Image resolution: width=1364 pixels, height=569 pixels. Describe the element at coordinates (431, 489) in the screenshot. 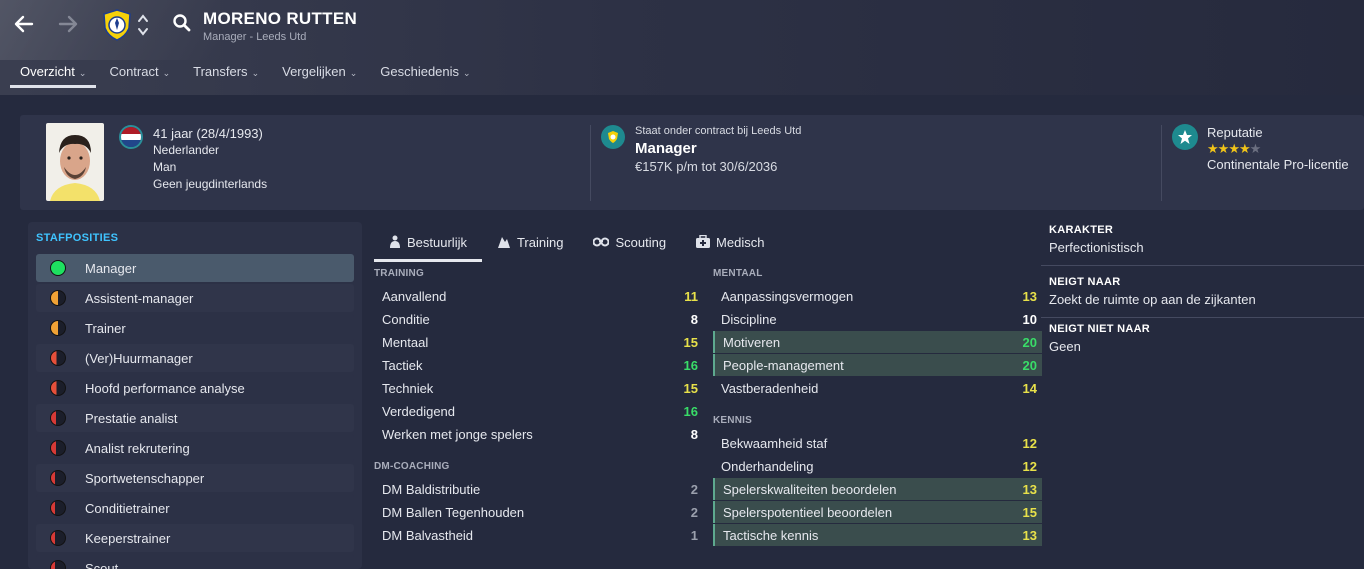

I see `attribute-name: DM Baldistributie` at that location.